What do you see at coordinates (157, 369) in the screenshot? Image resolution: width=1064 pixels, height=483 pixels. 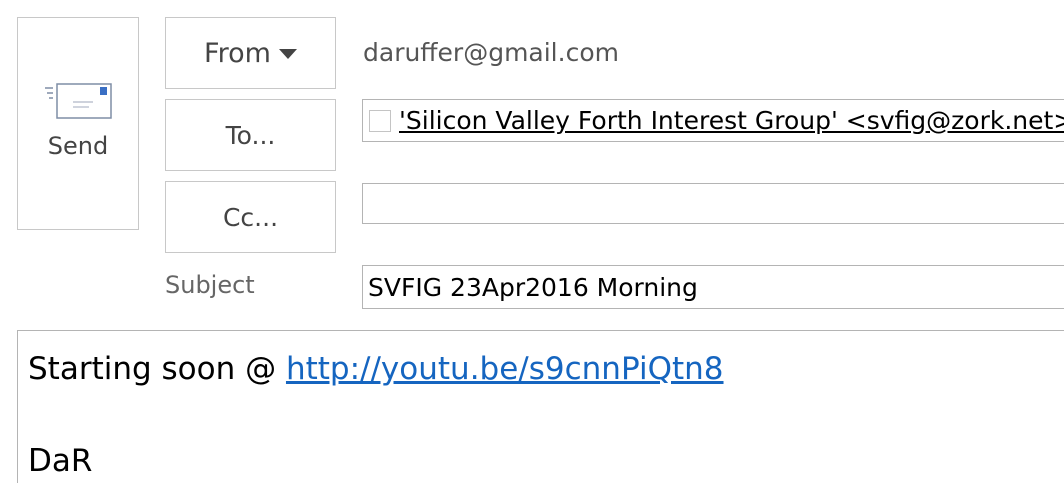 I see `body-text: Starting soon @` at bounding box center [157, 369].